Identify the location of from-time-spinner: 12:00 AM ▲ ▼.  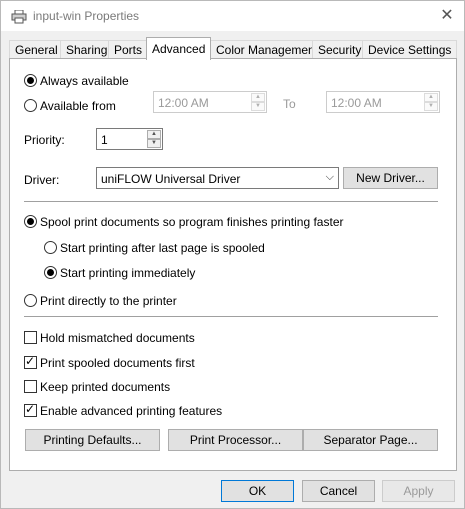
(210, 102).